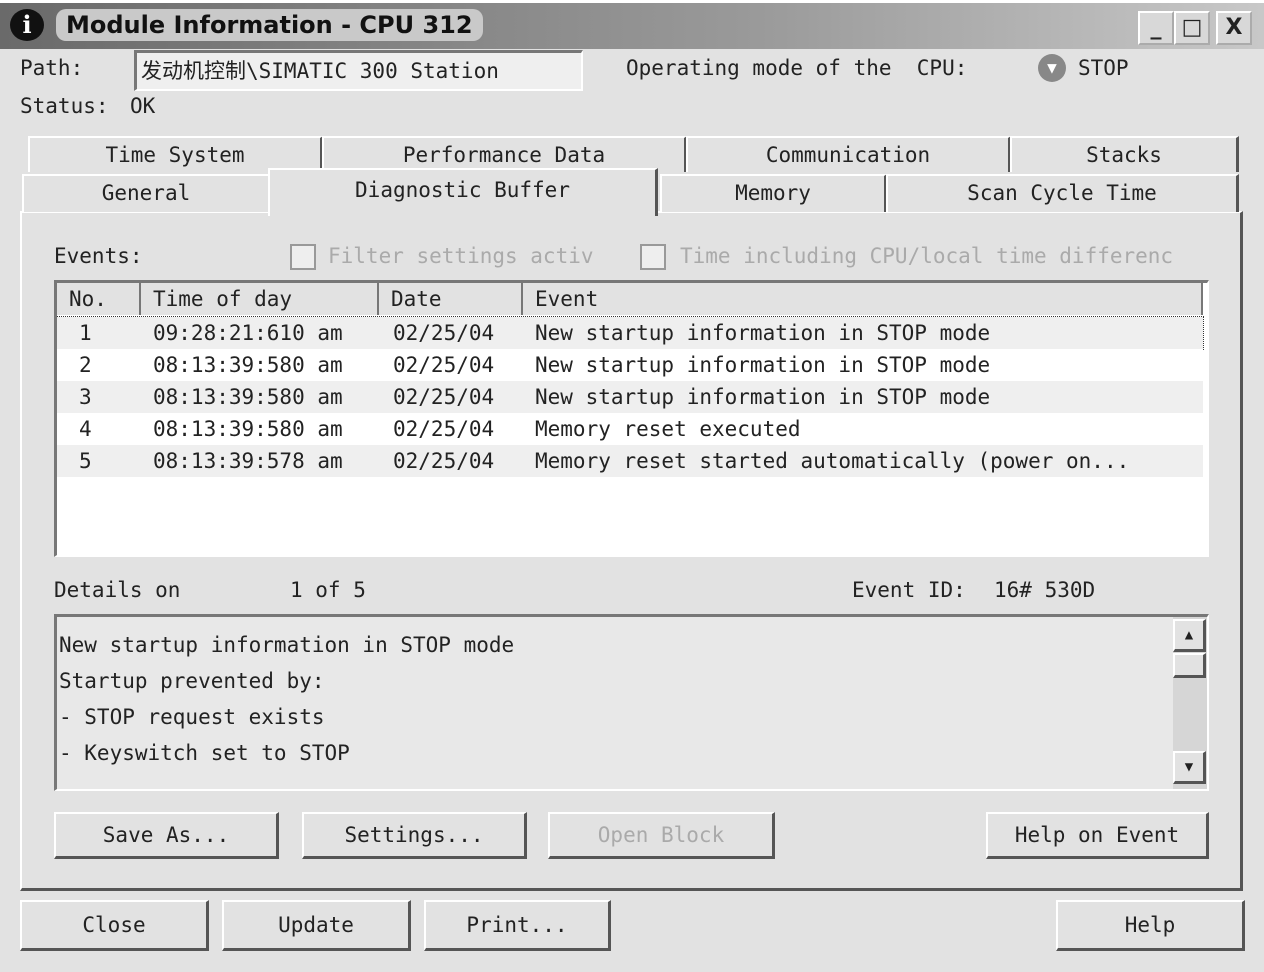  I want to click on close-window-button: X, so click(1234, 28).